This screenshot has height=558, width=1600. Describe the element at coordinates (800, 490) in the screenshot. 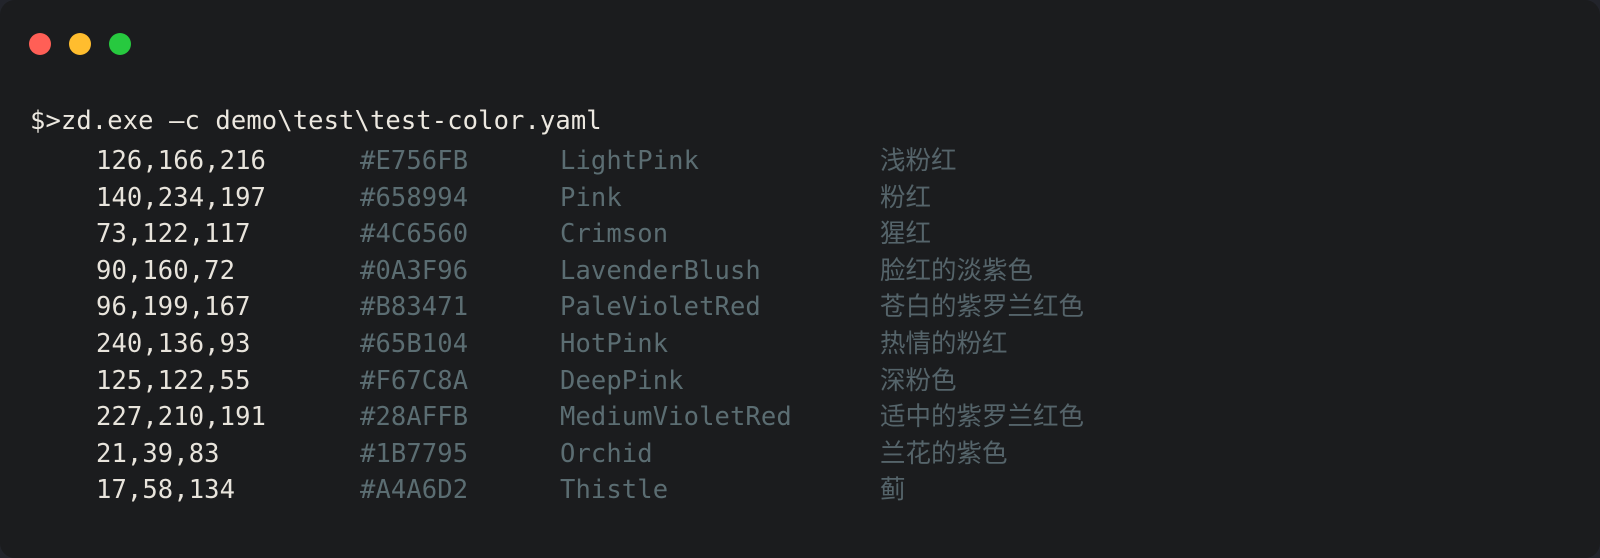

I see `table-row: 17,58,134 #A4A6D2 Thistle 蓟` at that location.